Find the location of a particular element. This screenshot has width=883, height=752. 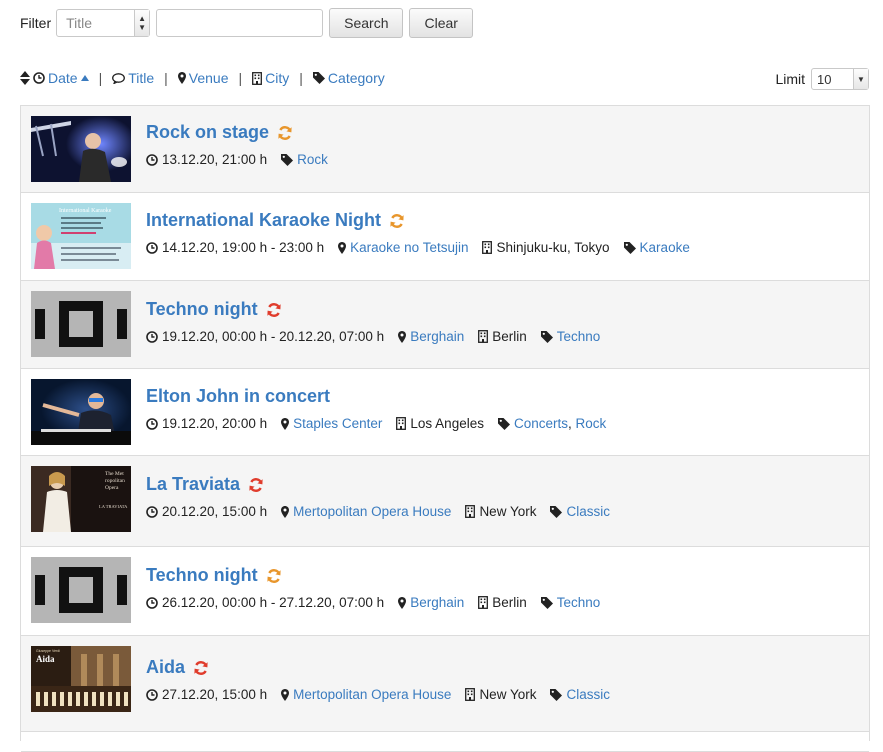

sort-title: Title is located at coordinates (133, 78).